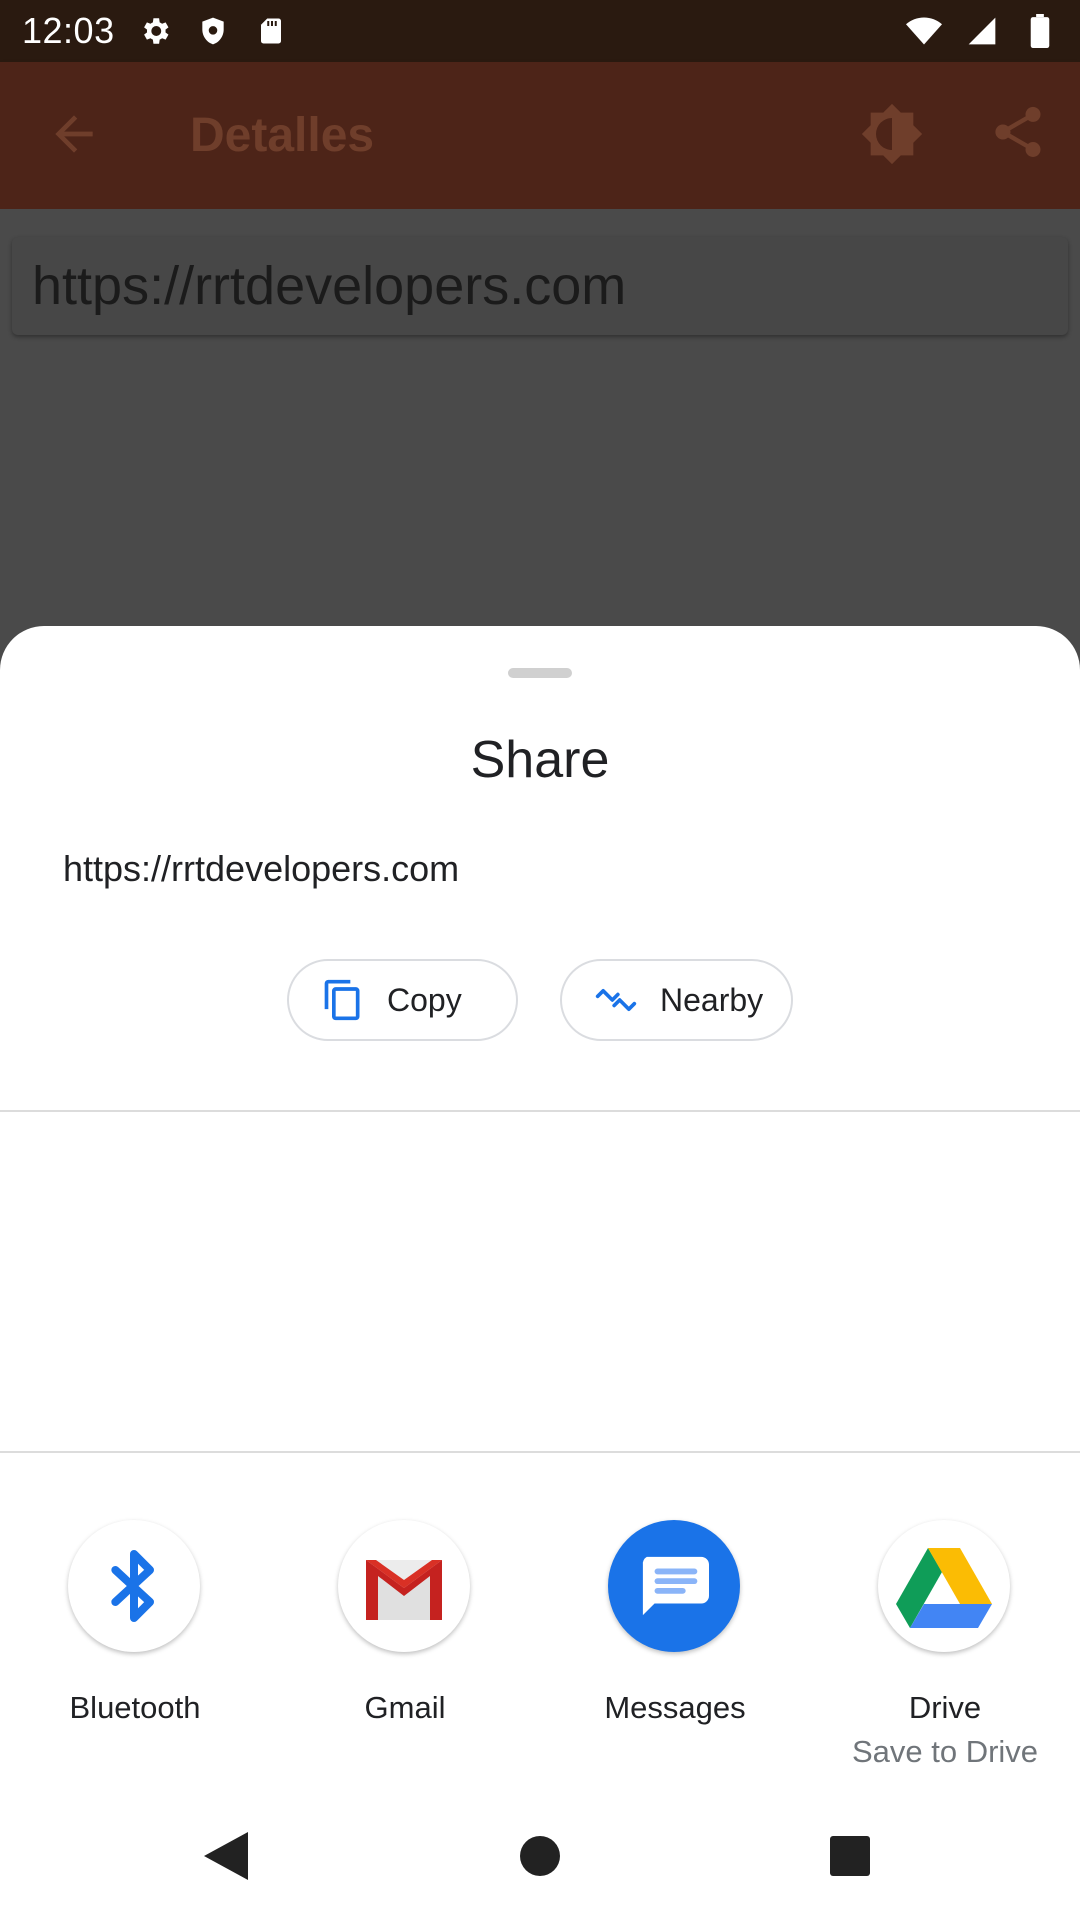 This screenshot has width=1080, height=1920. Describe the element at coordinates (68, 30) in the screenshot. I see `status-time: 12:03` at that location.